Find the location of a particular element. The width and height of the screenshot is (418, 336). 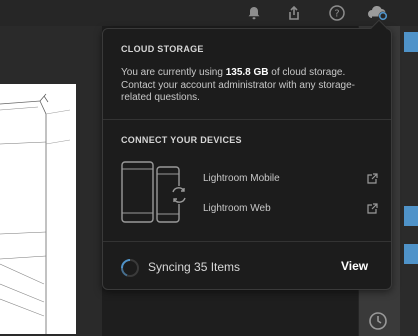

document-canvas is located at coordinates (38, 209).